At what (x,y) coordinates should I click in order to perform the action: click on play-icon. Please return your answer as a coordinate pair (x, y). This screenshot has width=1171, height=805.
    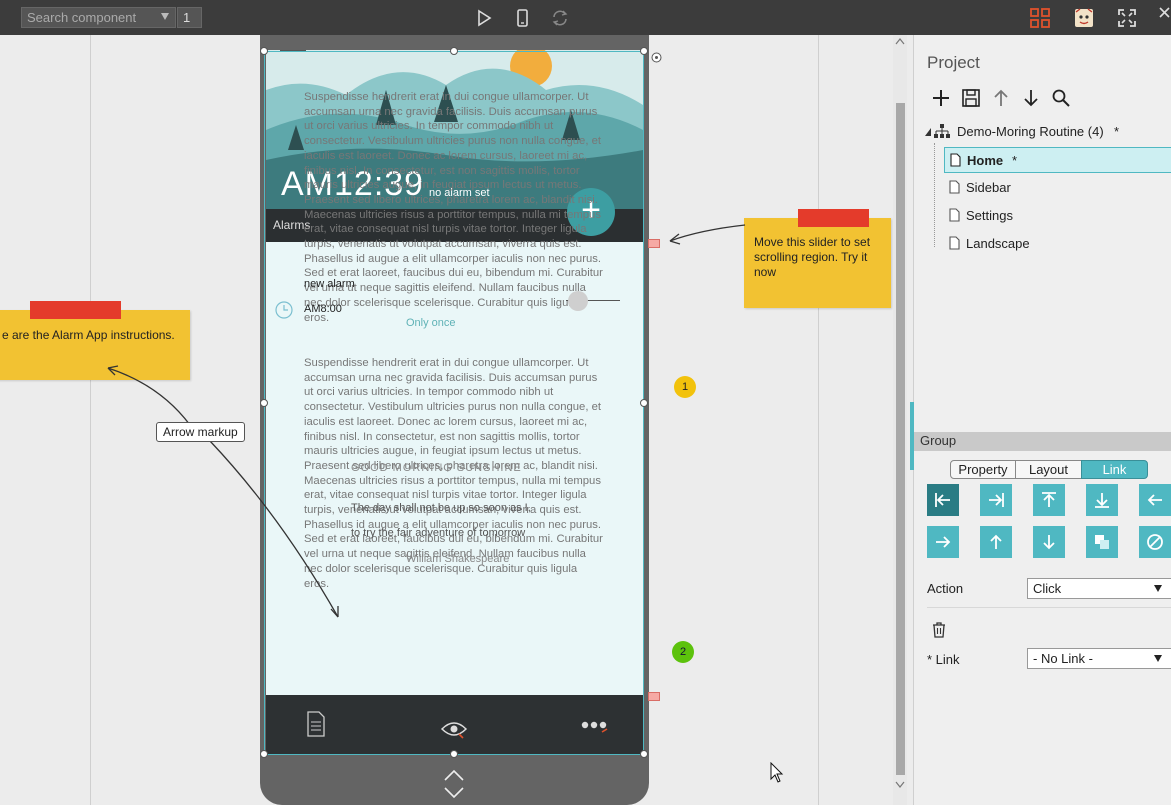
    Looking at the image, I should click on (484, 18).